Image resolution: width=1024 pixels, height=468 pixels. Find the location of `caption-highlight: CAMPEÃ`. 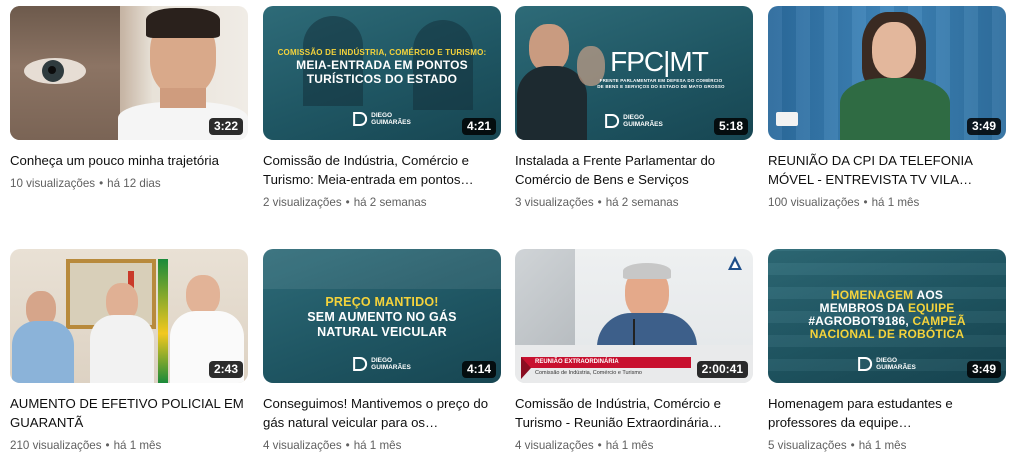

caption-highlight: CAMPEÃ is located at coordinates (939, 321).